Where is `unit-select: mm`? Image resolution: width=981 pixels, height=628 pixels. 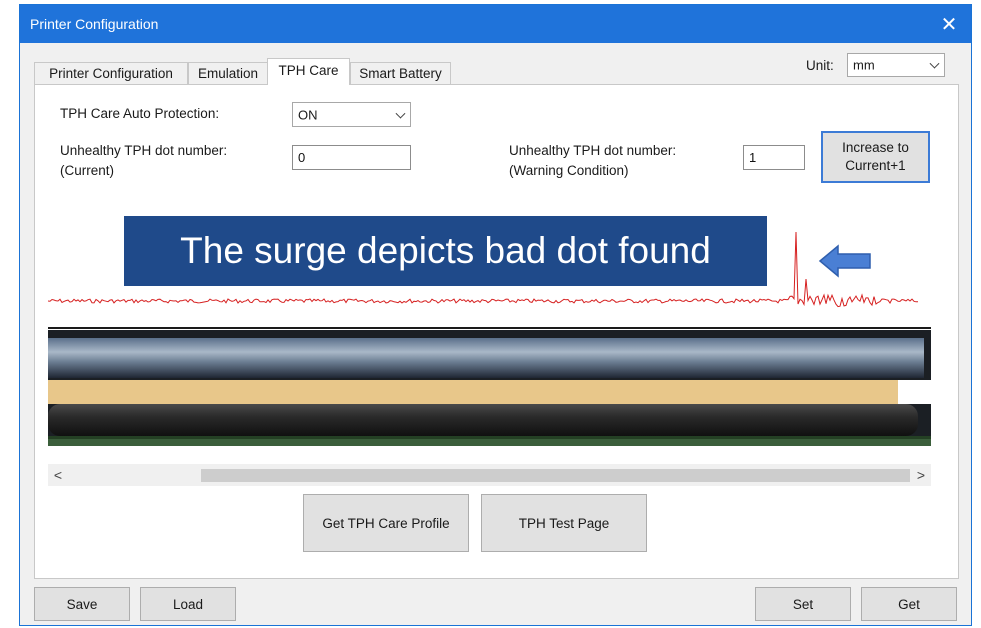
unit-select: mm is located at coordinates (896, 65).